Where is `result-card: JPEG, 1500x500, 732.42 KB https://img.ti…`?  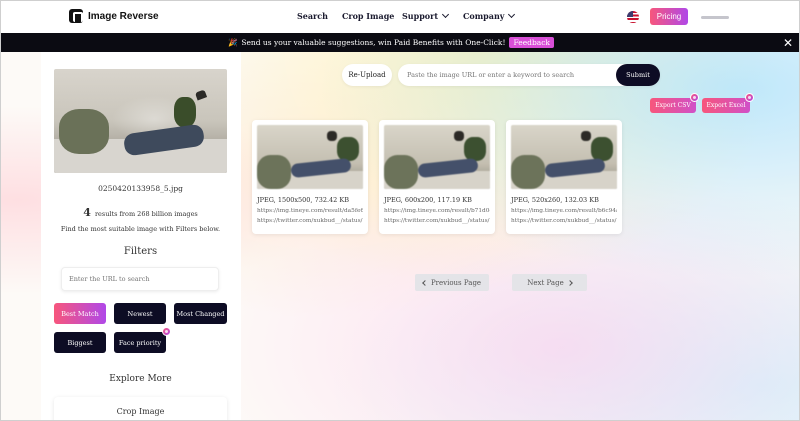
result-card: JPEG, 1500x500, 732.42 KB https://img.ti… is located at coordinates (310, 177).